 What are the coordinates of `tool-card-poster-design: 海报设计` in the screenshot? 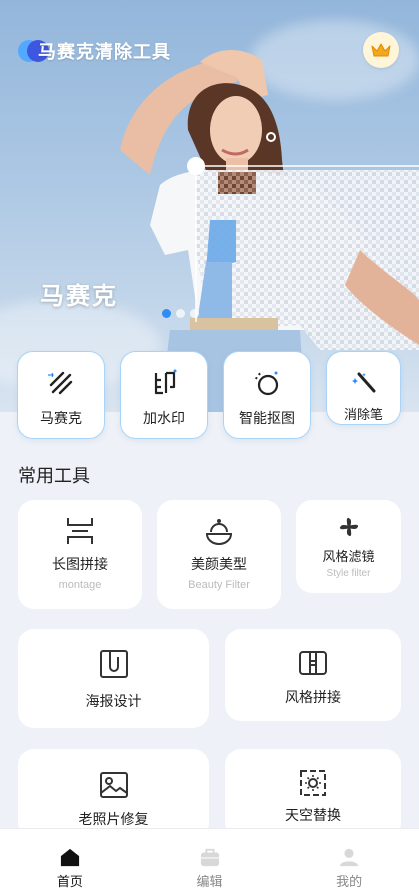 It's located at (113, 678).